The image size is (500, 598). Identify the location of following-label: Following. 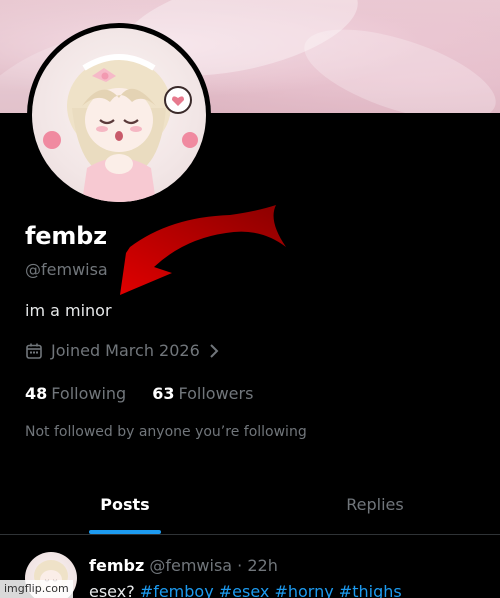
(89, 393).